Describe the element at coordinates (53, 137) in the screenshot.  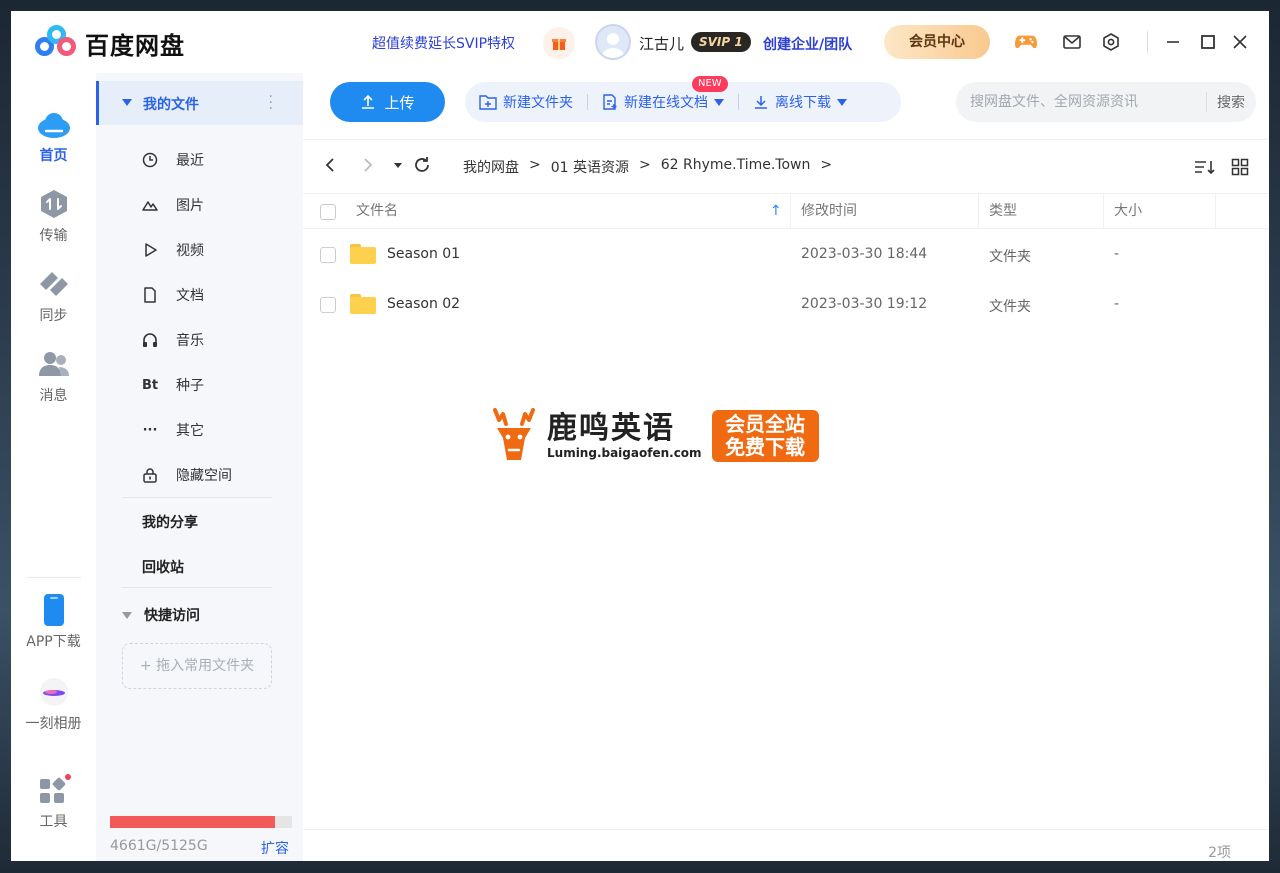
I see `rail-item-home: 首页` at that location.